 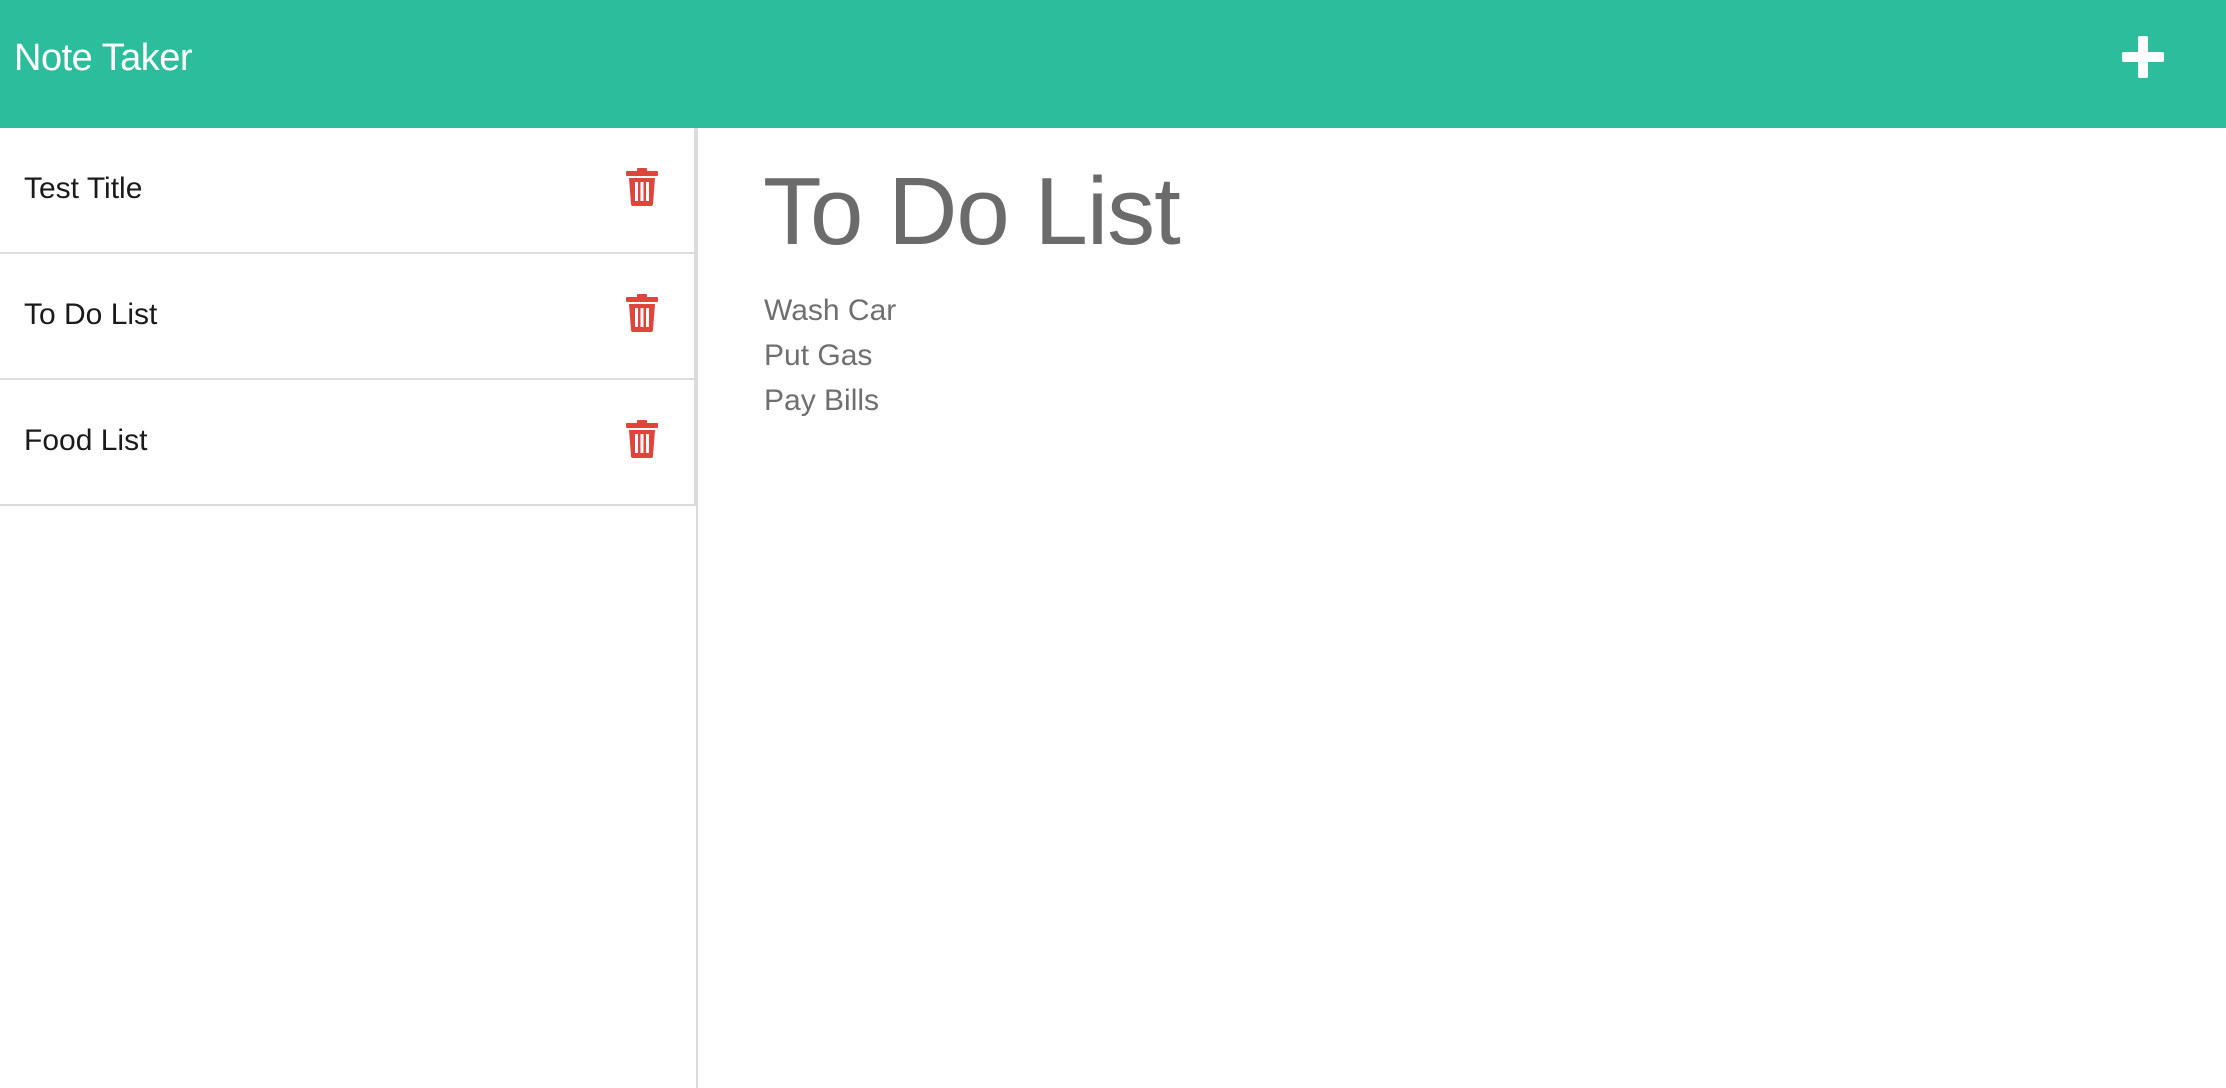 What do you see at coordinates (818, 355) in the screenshot?
I see `note-body-line: Put Gas` at bounding box center [818, 355].